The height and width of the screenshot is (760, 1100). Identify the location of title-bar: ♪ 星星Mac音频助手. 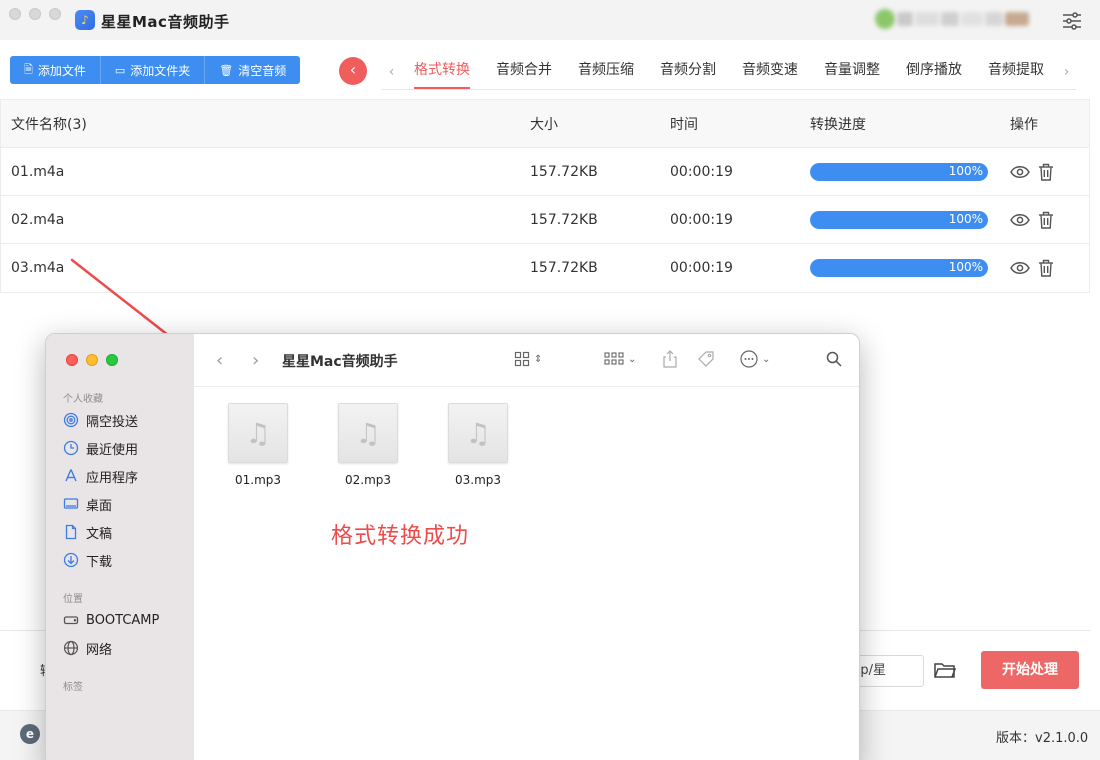
(550, 20).